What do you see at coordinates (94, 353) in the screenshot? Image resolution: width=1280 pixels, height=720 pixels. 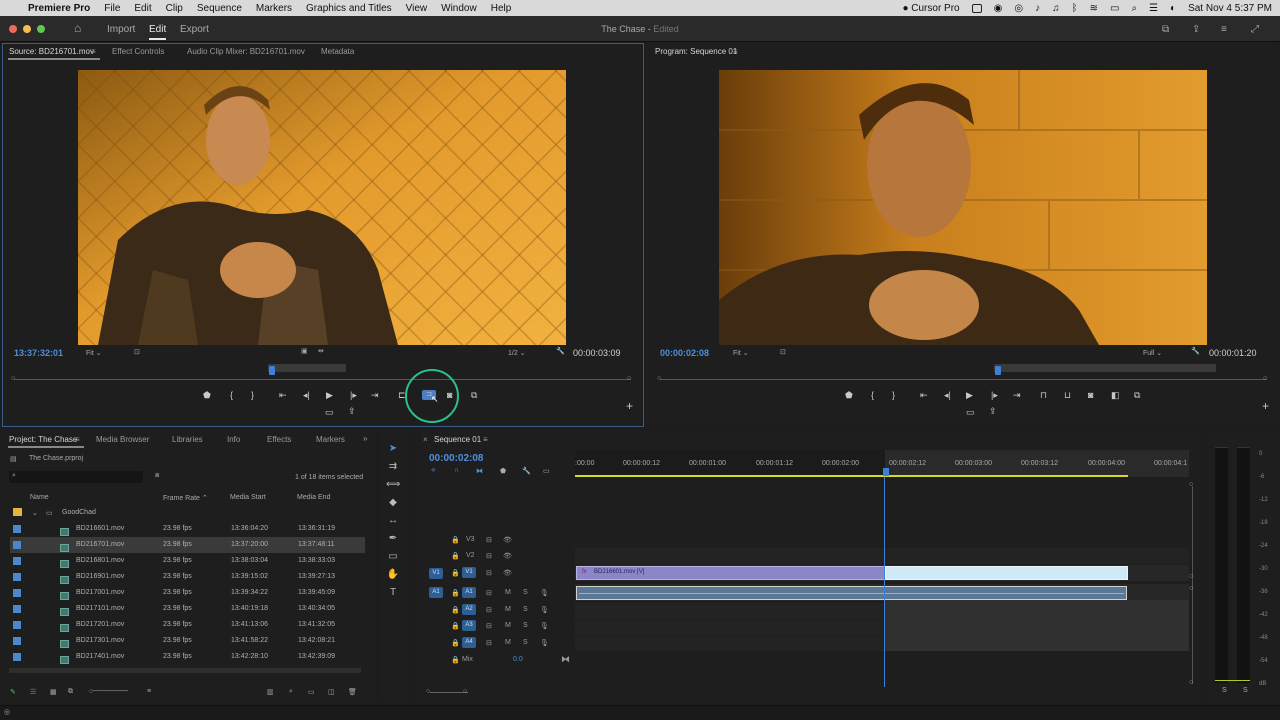 I see `source-fit-select: Fit ⌄` at bounding box center [94, 353].